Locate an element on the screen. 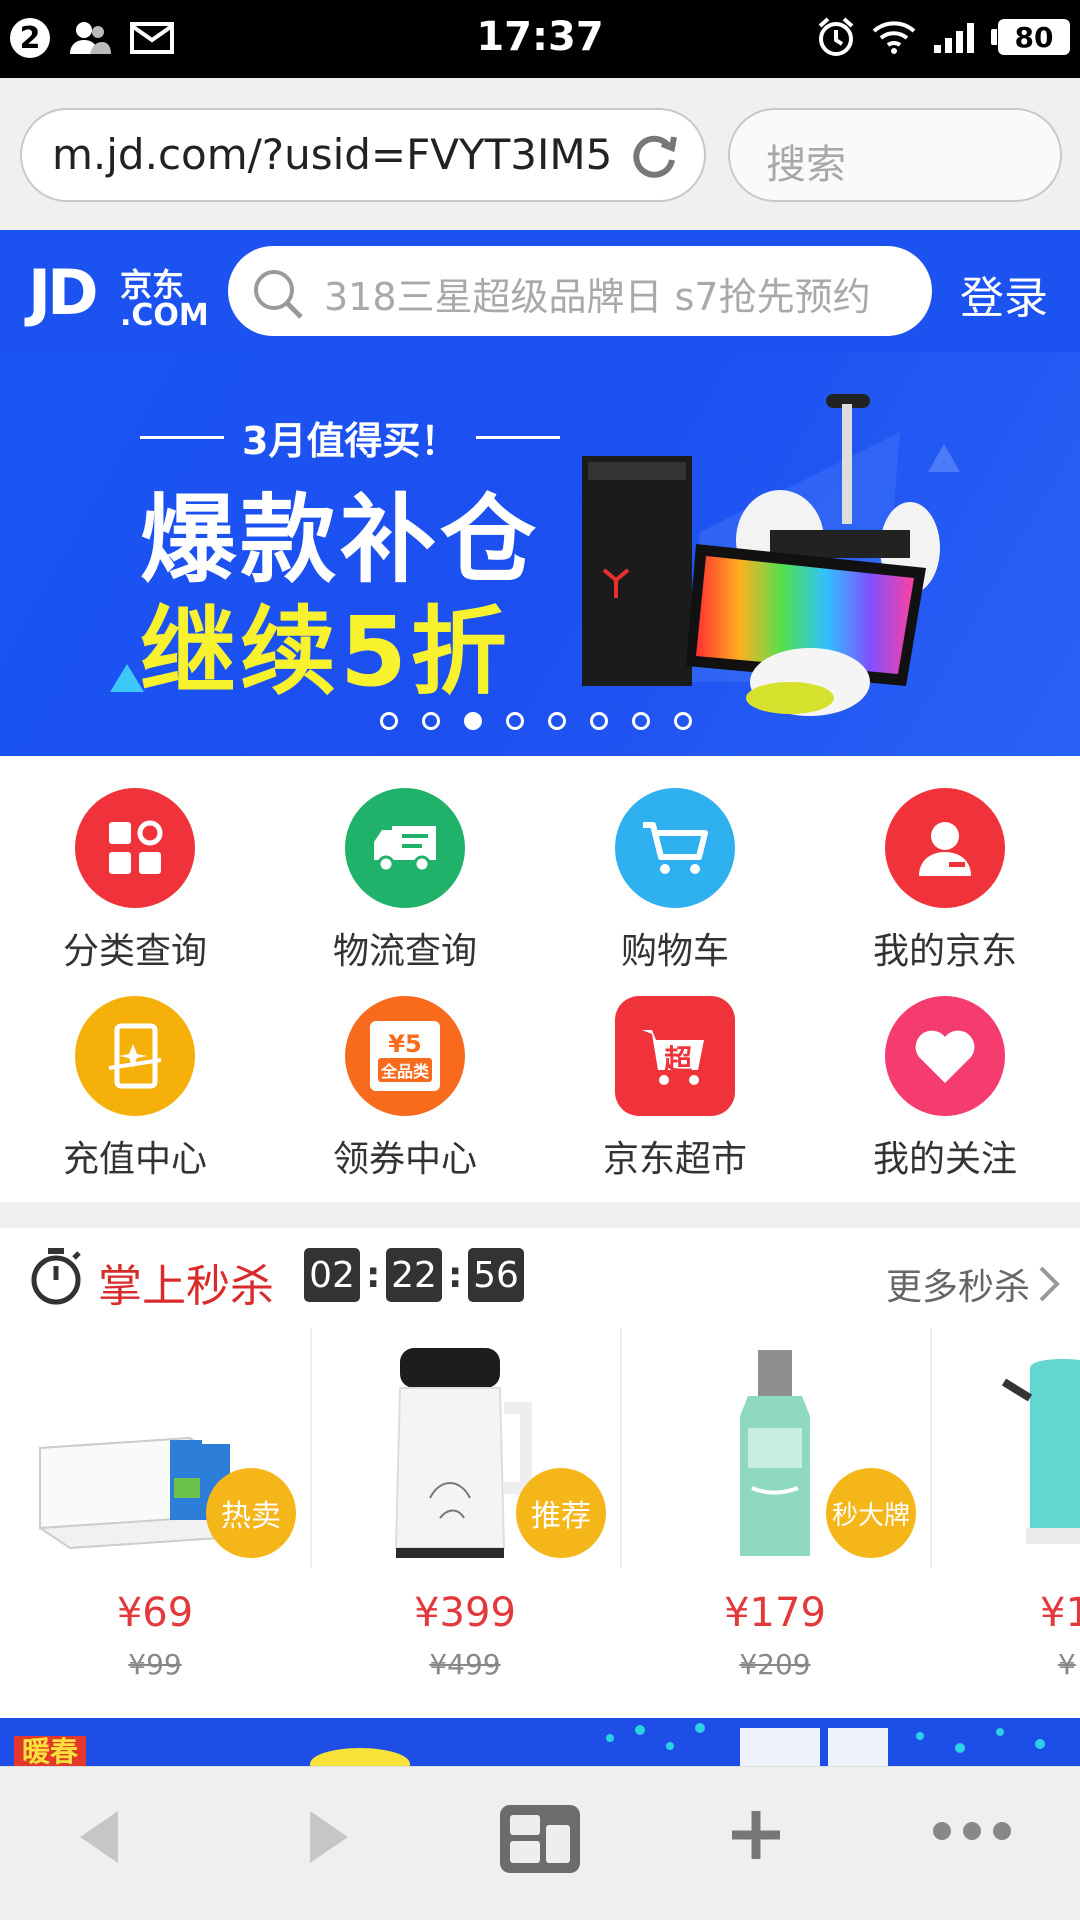 This screenshot has height=1920, width=1080. product-tag: 推荐 is located at coordinates (561, 1513).